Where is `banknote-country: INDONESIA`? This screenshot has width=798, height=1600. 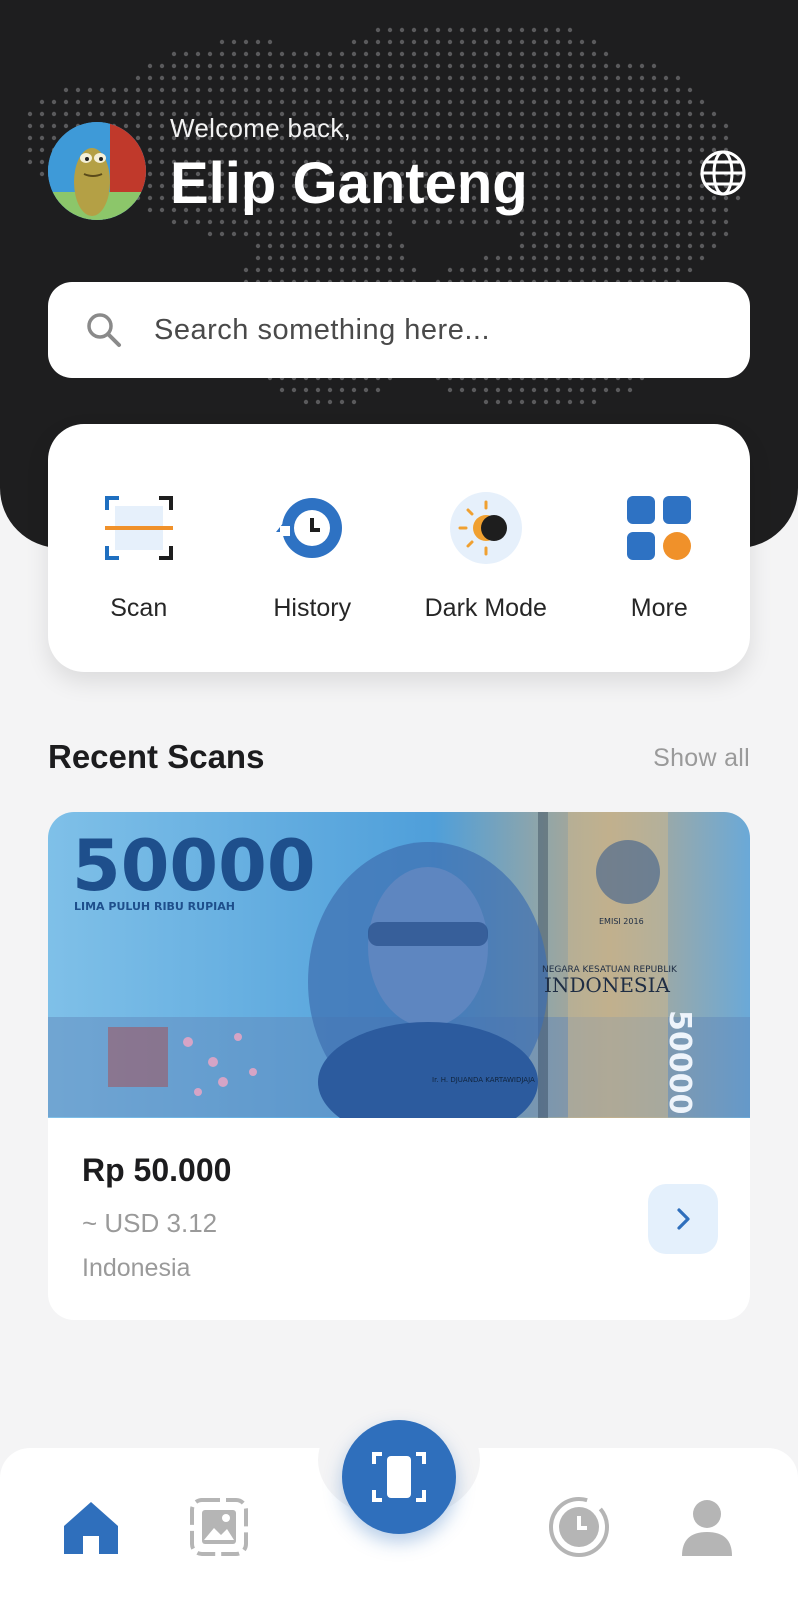
banknote-country: INDONESIA is located at coordinates (607, 985).